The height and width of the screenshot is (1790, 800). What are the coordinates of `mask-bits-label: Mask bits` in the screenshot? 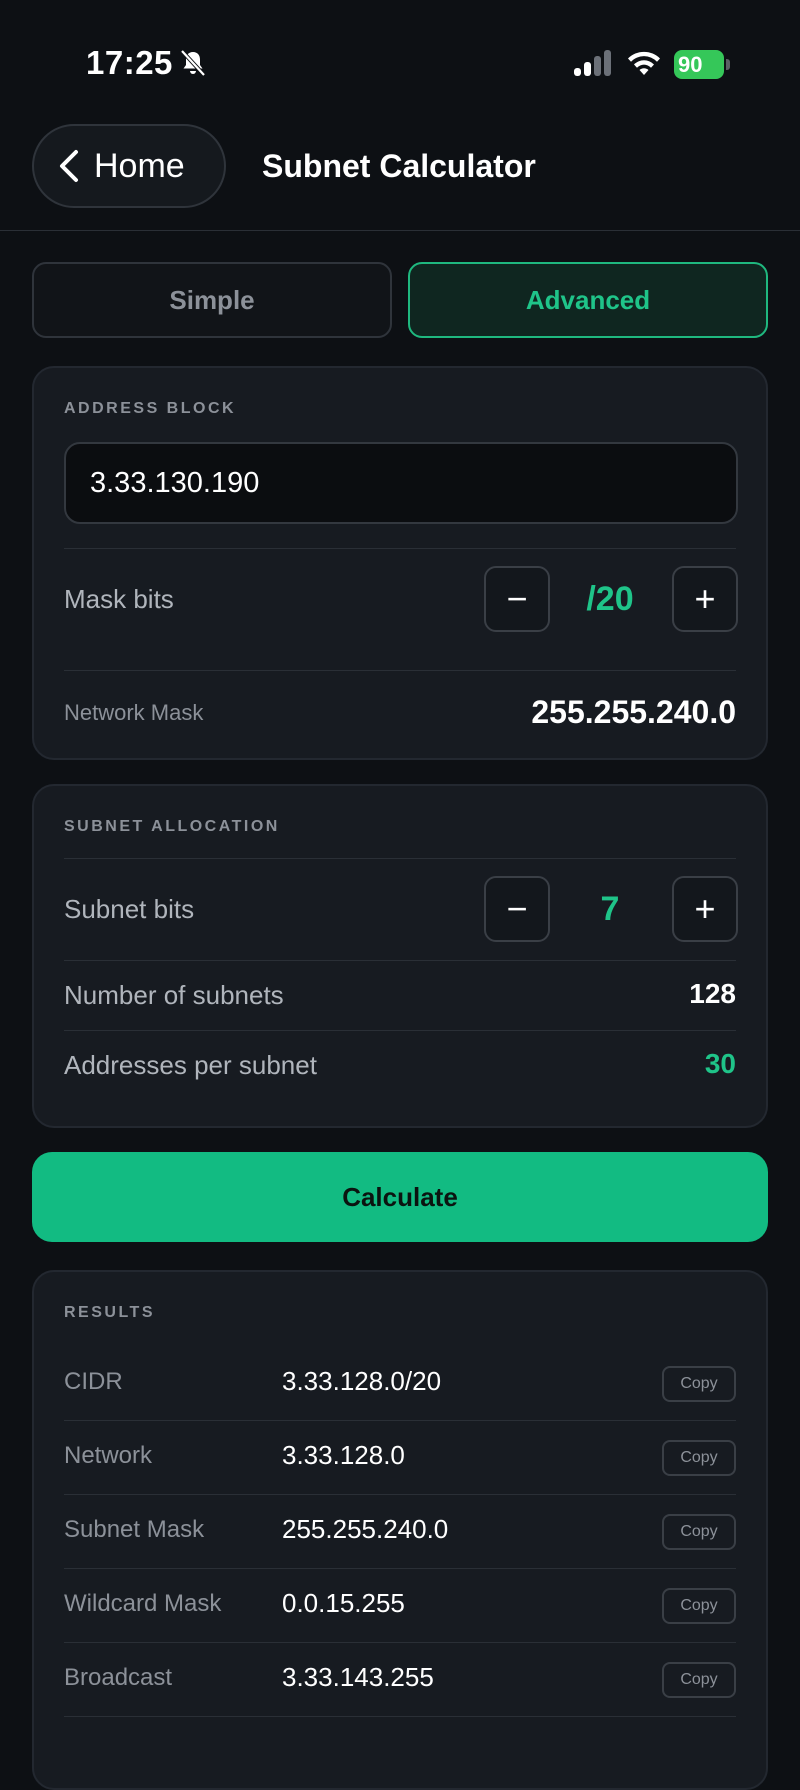 It's located at (119, 599).